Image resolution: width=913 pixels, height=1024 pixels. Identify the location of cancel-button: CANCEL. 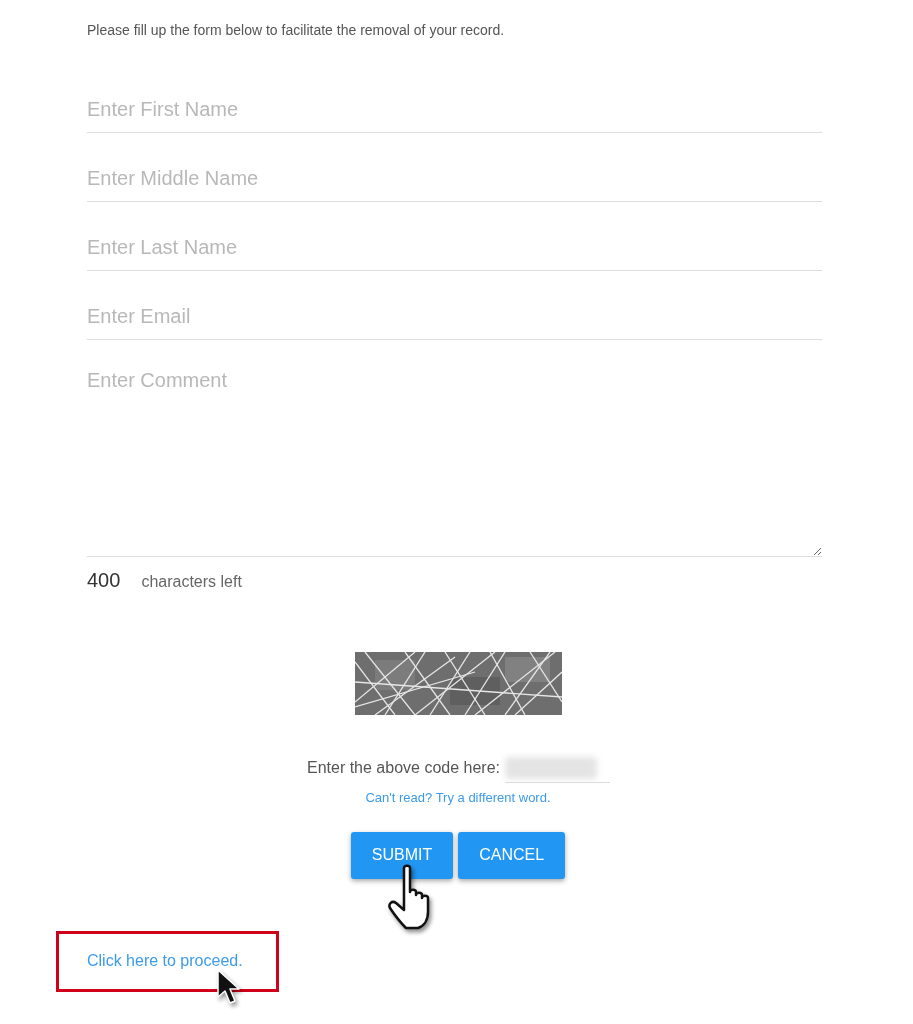
(512, 855).